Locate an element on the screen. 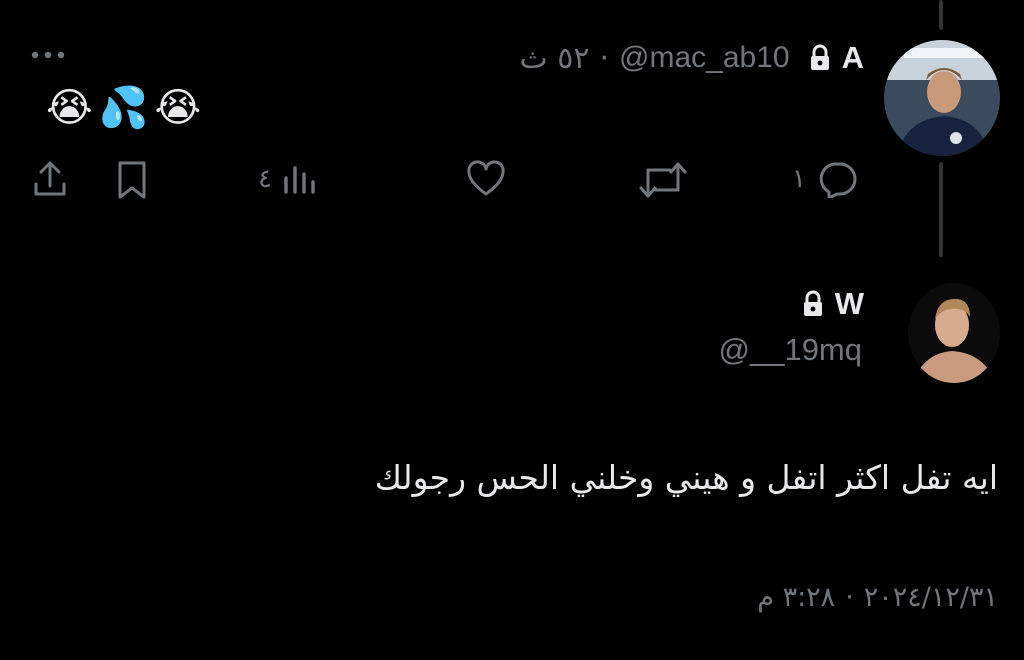 This screenshot has width=1024, height=660. thread-line-bottom is located at coordinates (941, 209).